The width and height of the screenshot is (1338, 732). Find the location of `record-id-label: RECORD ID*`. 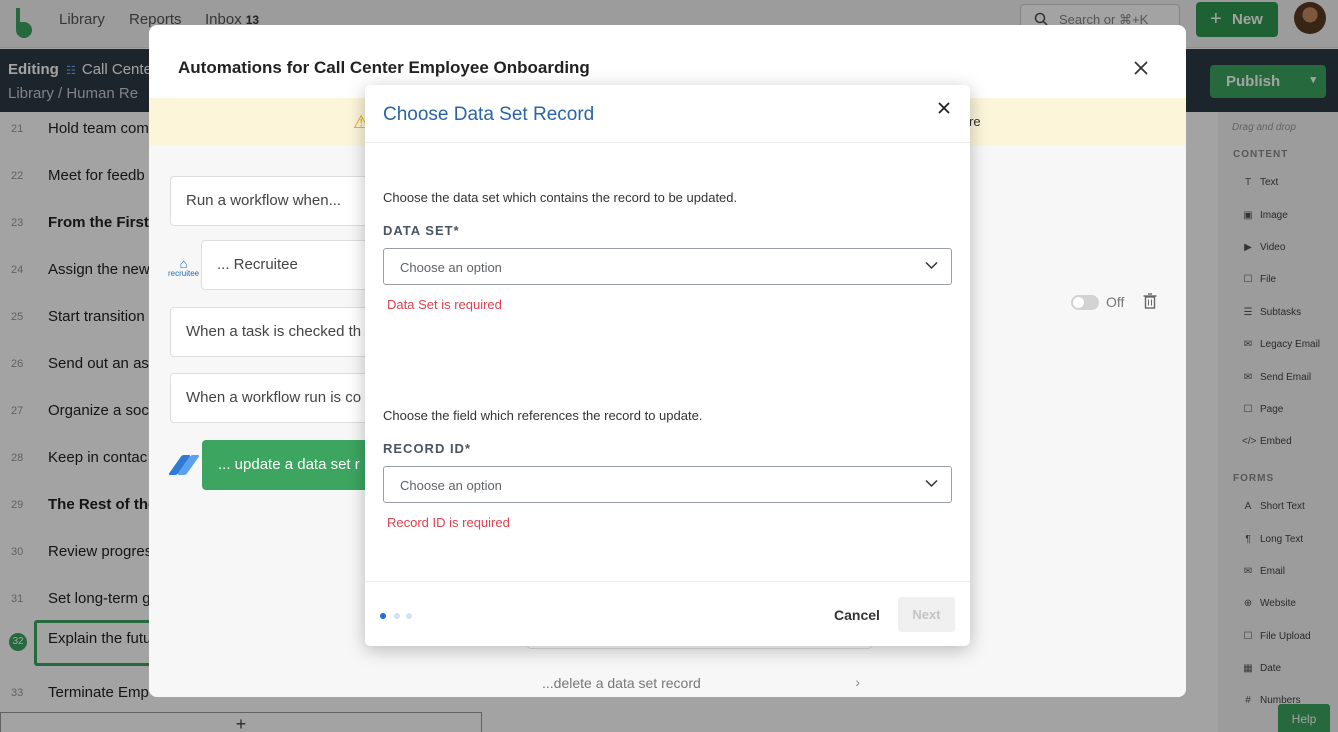

record-id-label: RECORD ID* is located at coordinates (427, 448).